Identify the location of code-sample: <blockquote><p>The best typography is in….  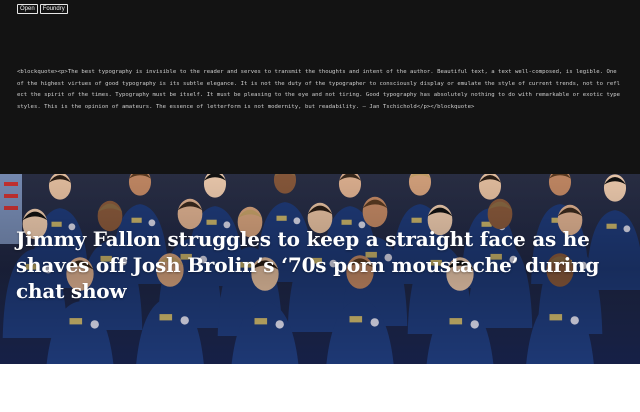
(319, 89).